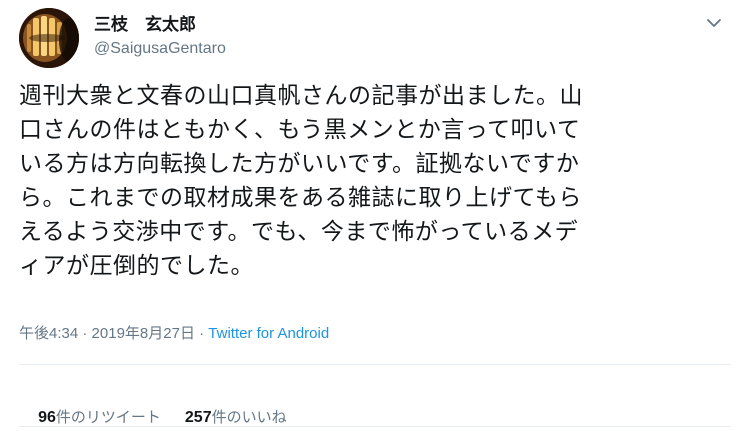 This screenshot has width=745, height=431. What do you see at coordinates (249, 417) in the screenshot?
I see `likes-label: 件のいいね` at bounding box center [249, 417].